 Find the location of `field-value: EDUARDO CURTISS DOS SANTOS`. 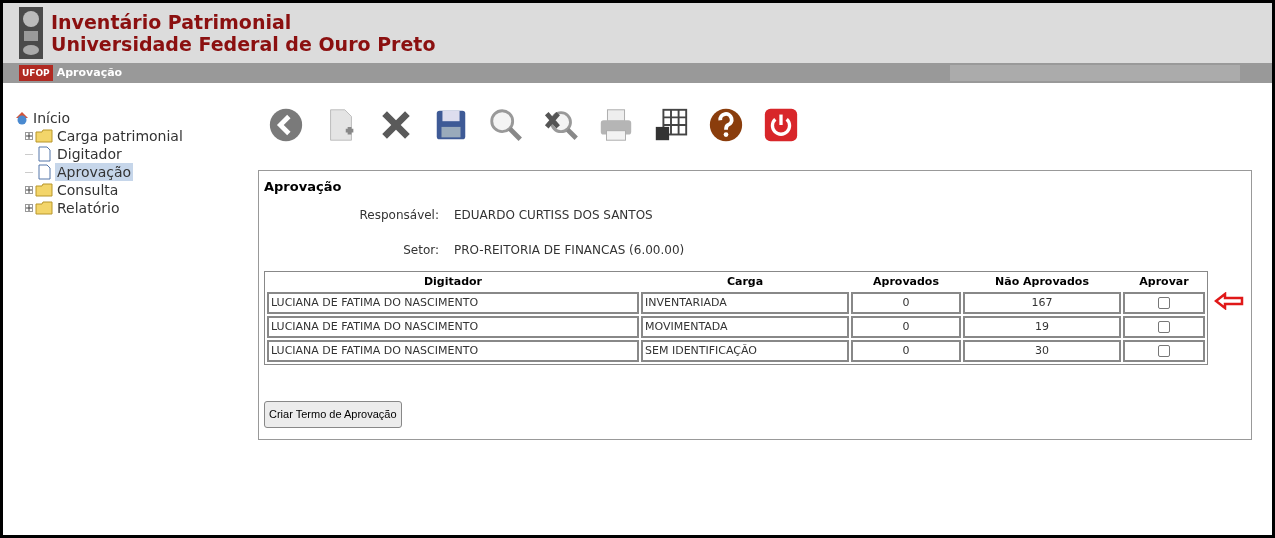

field-value: EDUARDO CURTISS DOS SANTOS is located at coordinates (553, 215).